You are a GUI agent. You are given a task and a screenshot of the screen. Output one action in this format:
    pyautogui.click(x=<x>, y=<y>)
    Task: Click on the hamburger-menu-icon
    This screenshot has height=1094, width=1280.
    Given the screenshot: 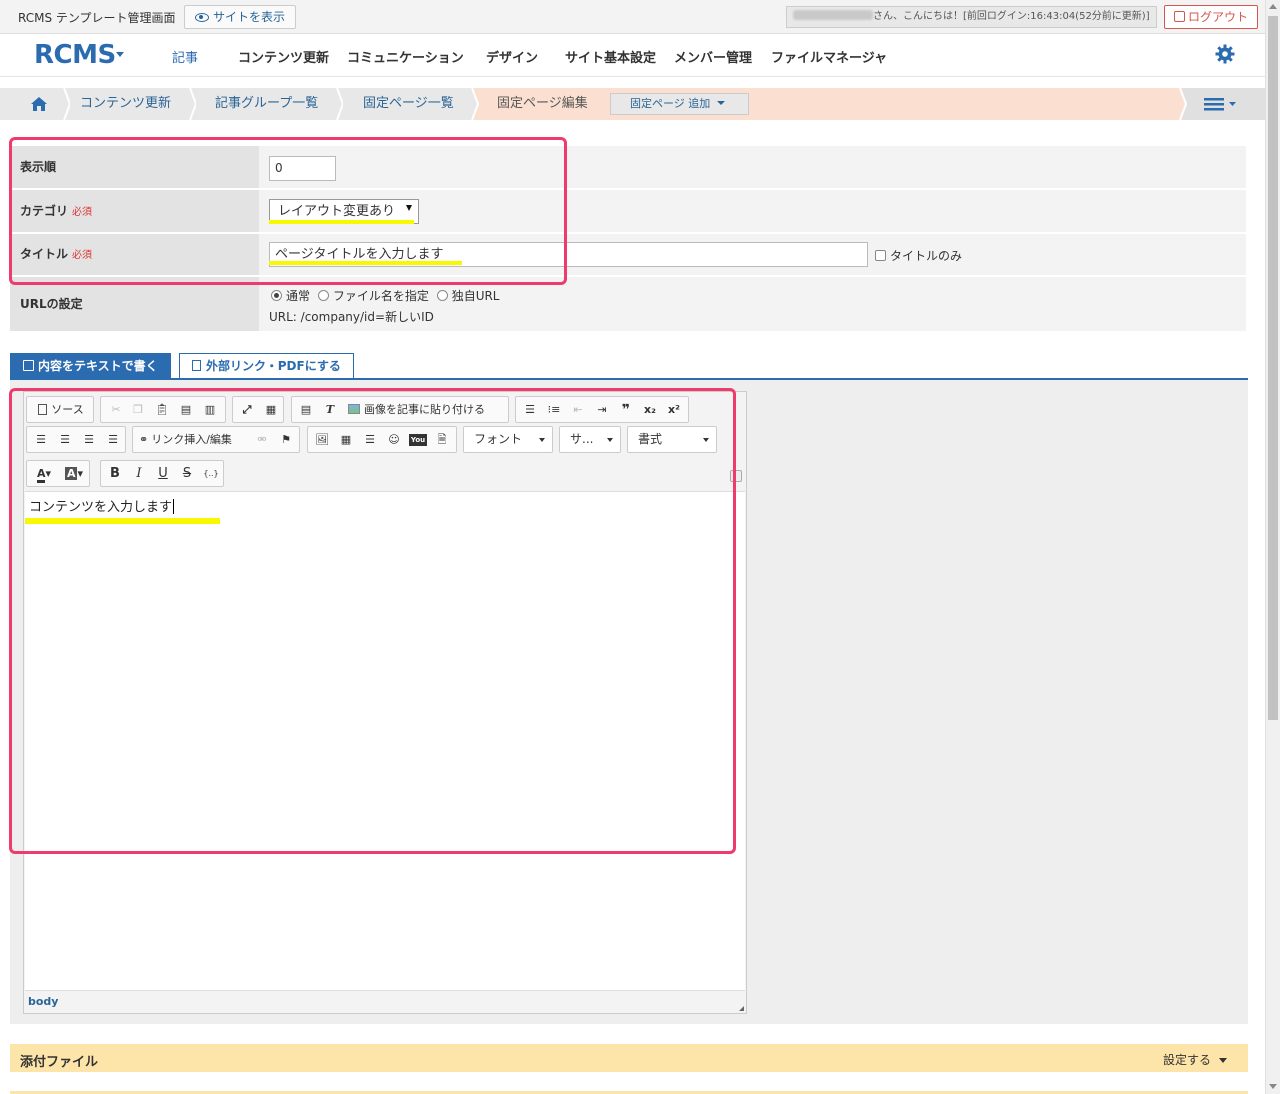 What is the action you would take?
    pyautogui.click(x=1220, y=104)
    